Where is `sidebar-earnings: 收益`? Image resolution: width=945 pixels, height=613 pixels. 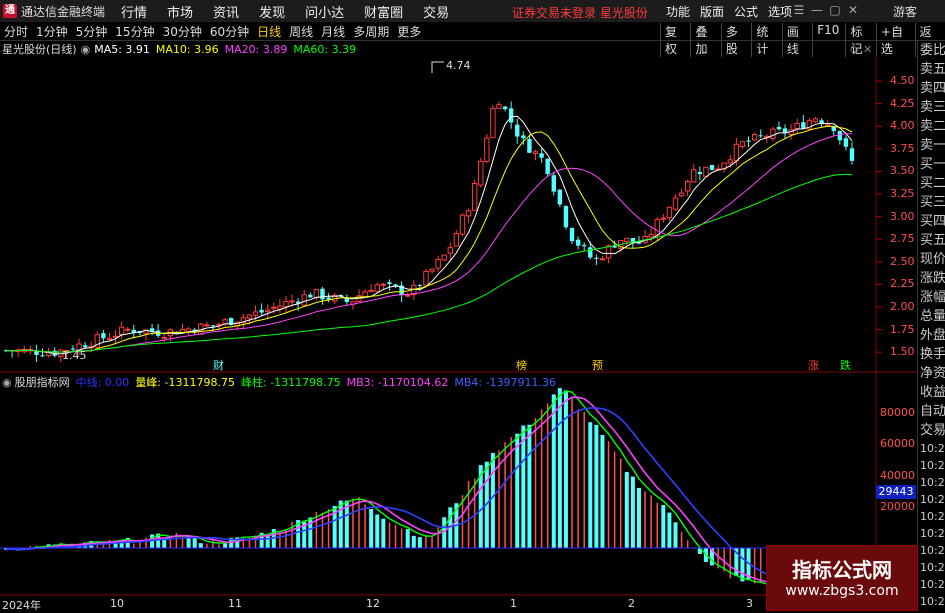
sidebar-earnings: 收益 is located at coordinates (931, 392).